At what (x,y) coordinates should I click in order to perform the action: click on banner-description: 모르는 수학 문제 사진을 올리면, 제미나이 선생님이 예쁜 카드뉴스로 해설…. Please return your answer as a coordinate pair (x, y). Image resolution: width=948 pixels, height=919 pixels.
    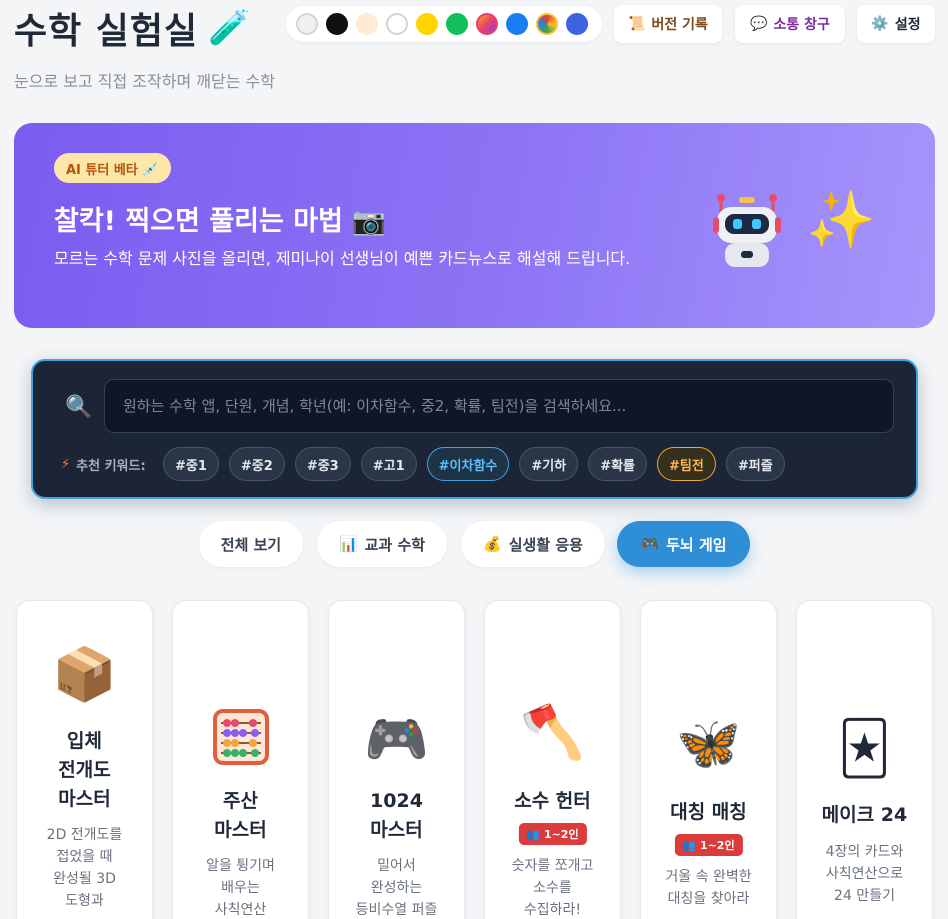
    Looking at the image, I should click on (342, 258).